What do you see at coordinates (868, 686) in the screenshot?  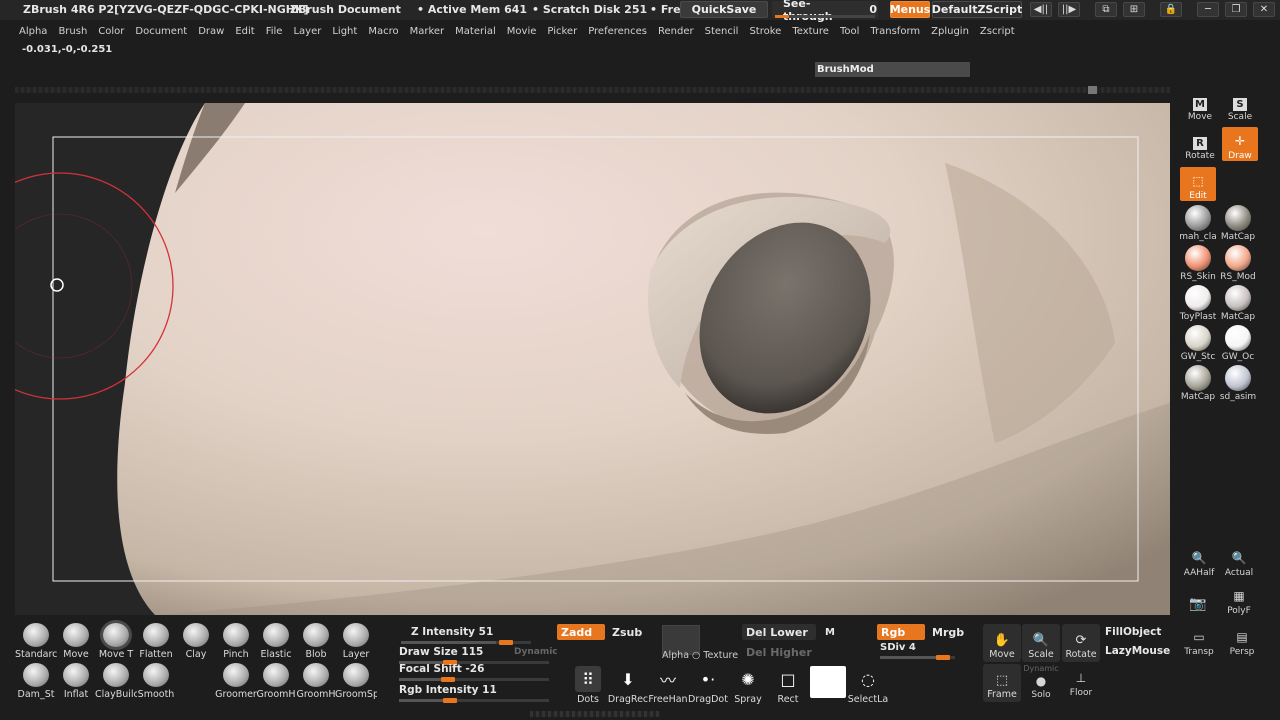 I see `stroke-selectla: ◌ SelectLa` at bounding box center [868, 686].